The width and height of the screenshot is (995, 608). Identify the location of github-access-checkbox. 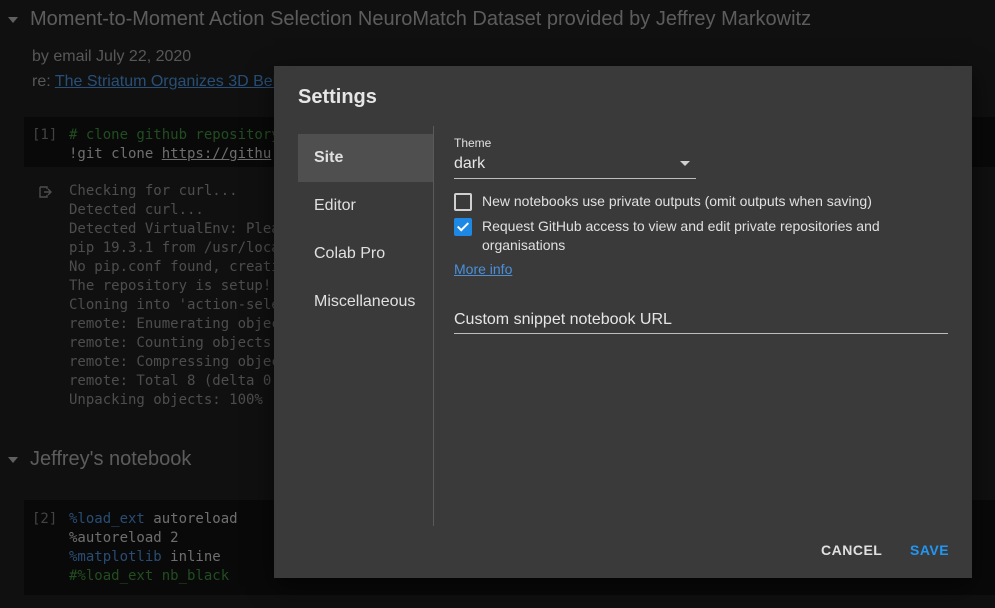
(463, 227).